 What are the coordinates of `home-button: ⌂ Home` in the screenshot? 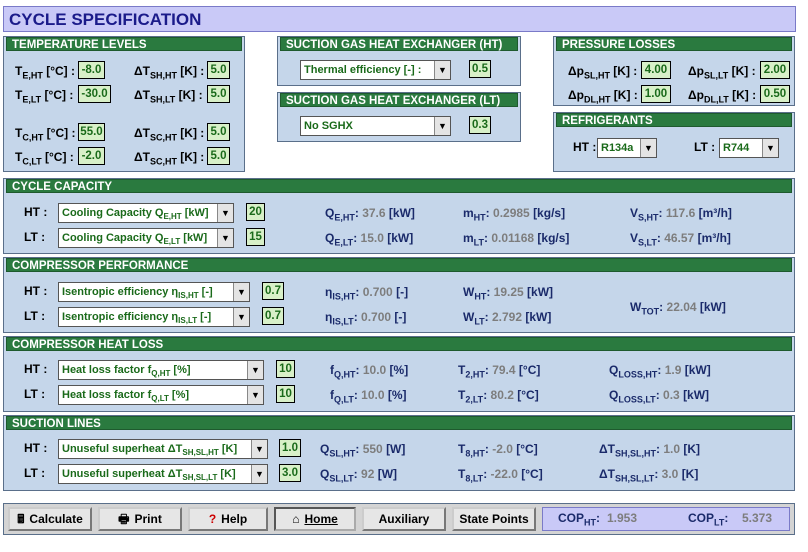 It's located at (315, 519).